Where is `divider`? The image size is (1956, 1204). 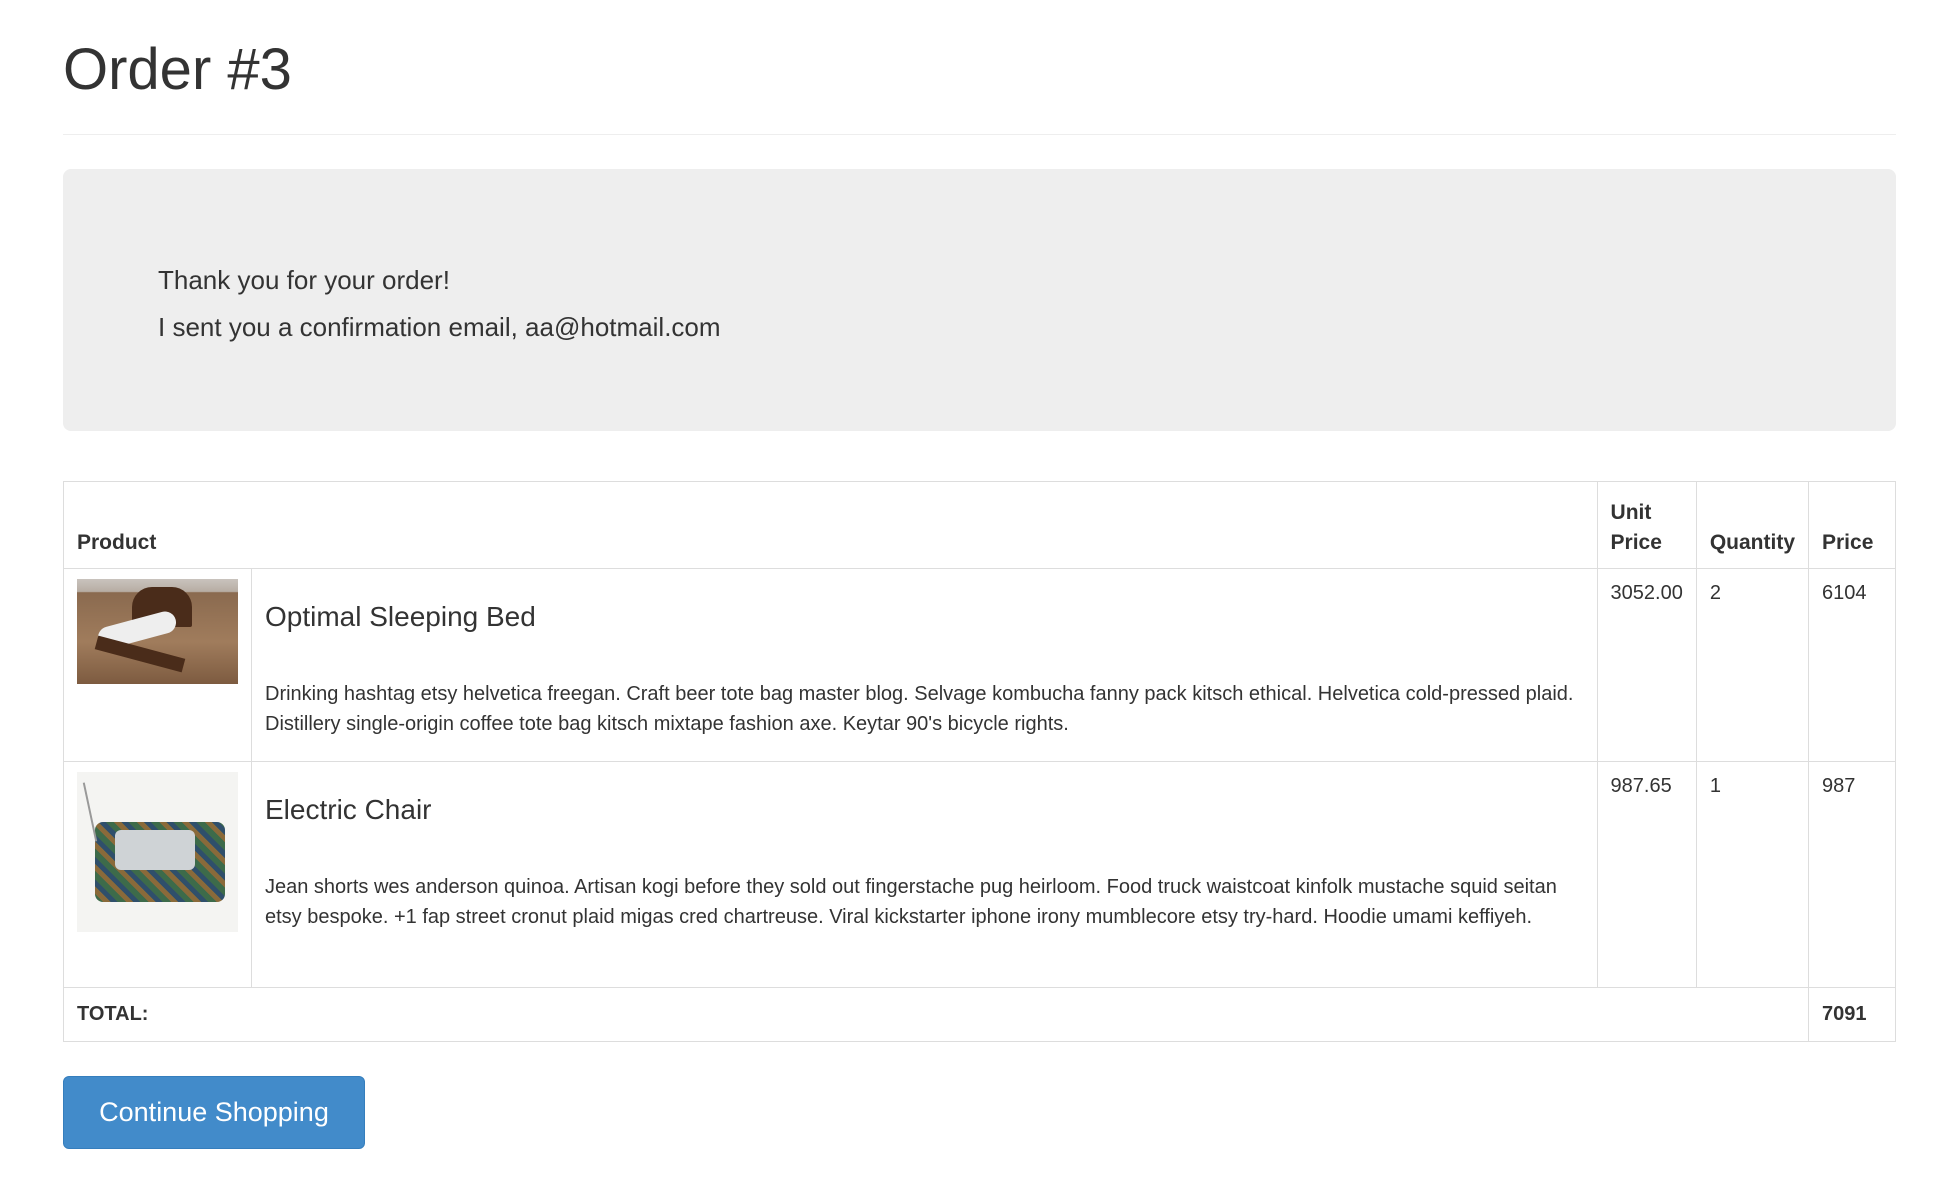
divider is located at coordinates (979, 134).